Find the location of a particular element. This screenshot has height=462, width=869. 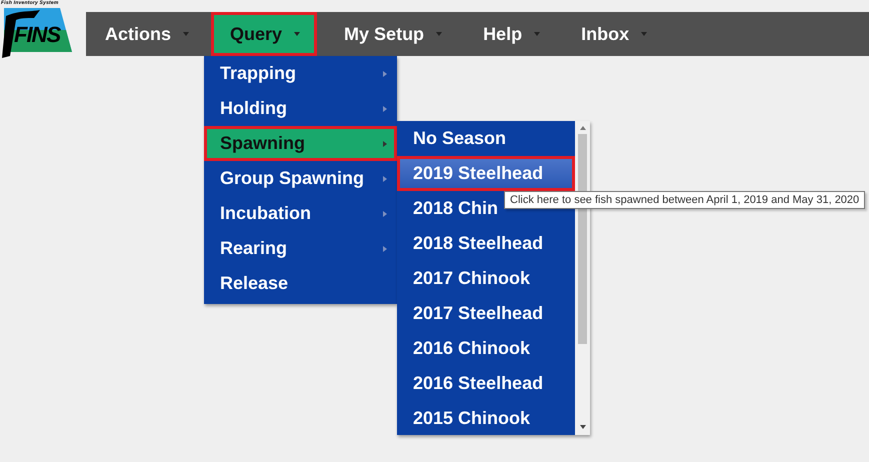

menu-item: Incubation is located at coordinates (300, 213).